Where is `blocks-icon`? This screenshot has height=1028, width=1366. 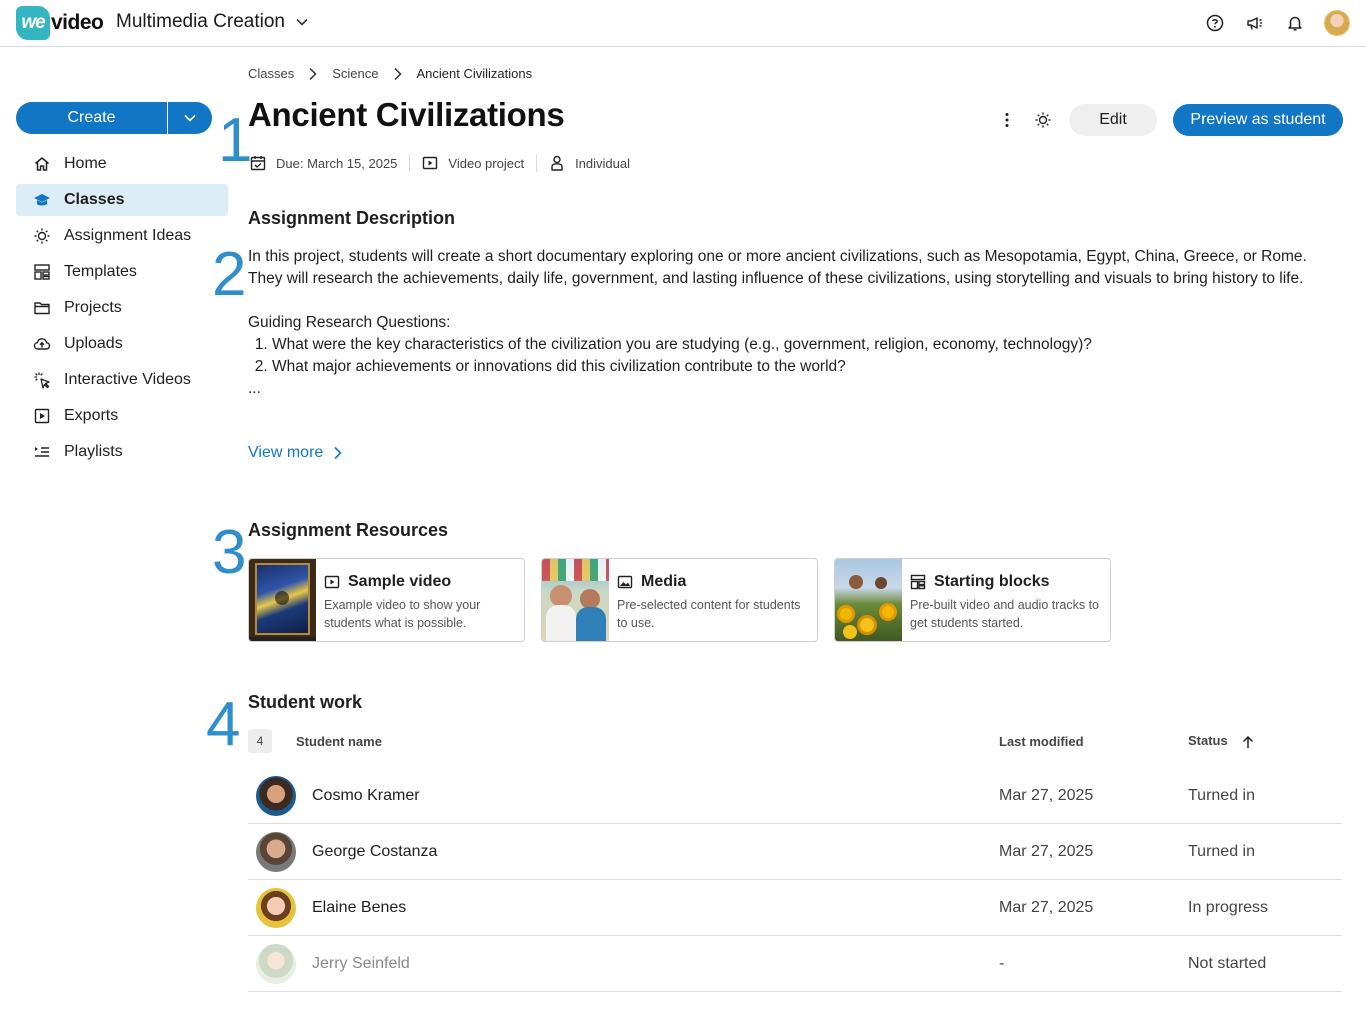
blocks-icon is located at coordinates (918, 582).